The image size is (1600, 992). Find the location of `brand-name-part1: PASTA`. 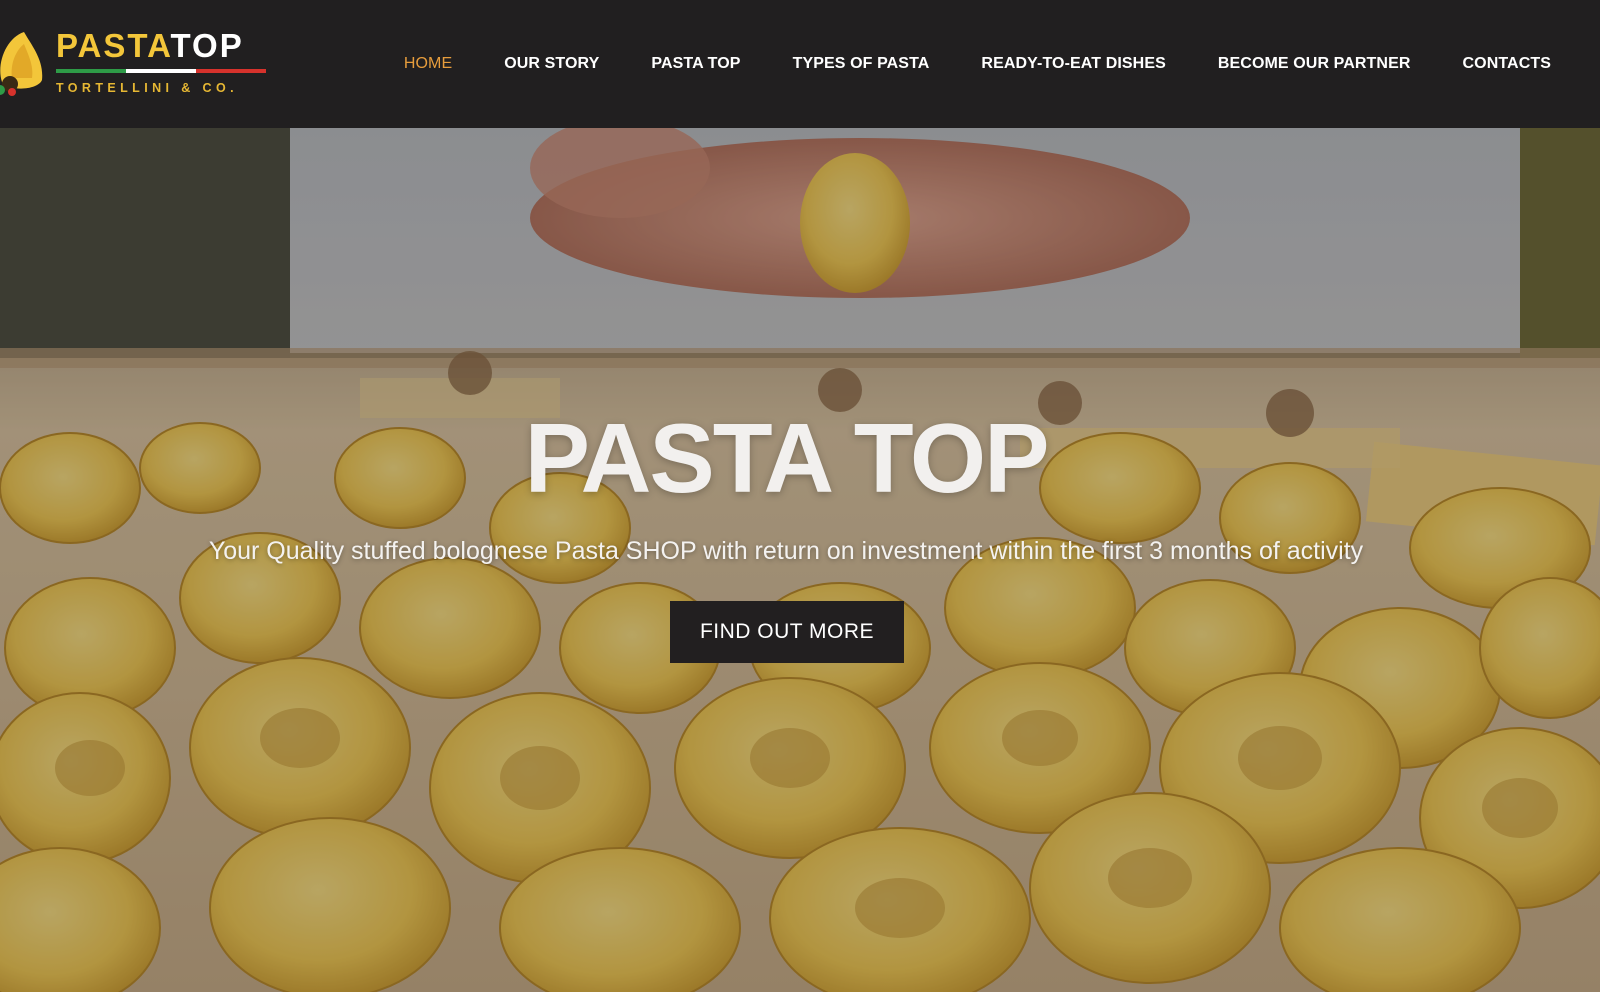

brand-name-part1: PASTA is located at coordinates (113, 45).